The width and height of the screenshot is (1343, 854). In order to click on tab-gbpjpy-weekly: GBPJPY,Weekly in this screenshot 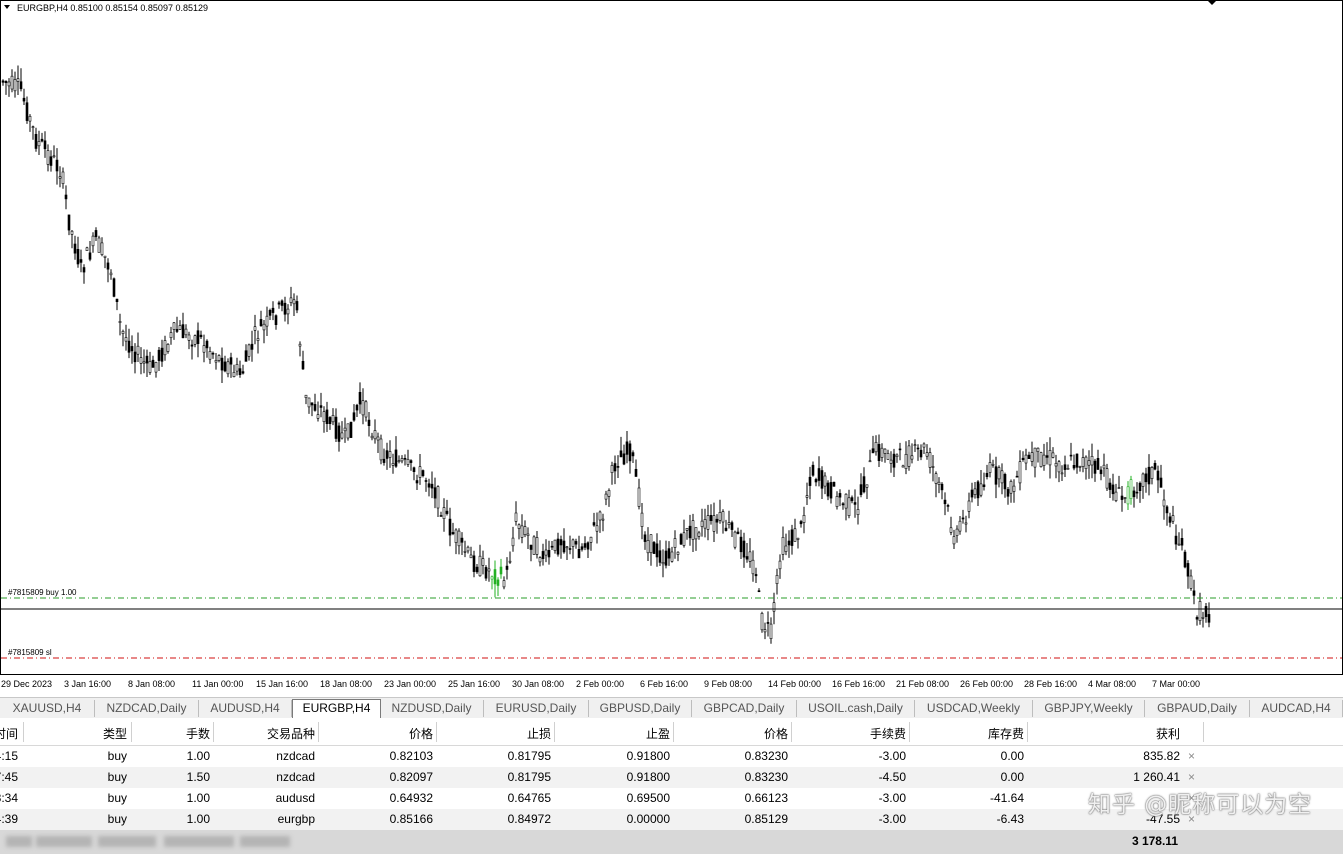, I will do `click(1089, 708)`.